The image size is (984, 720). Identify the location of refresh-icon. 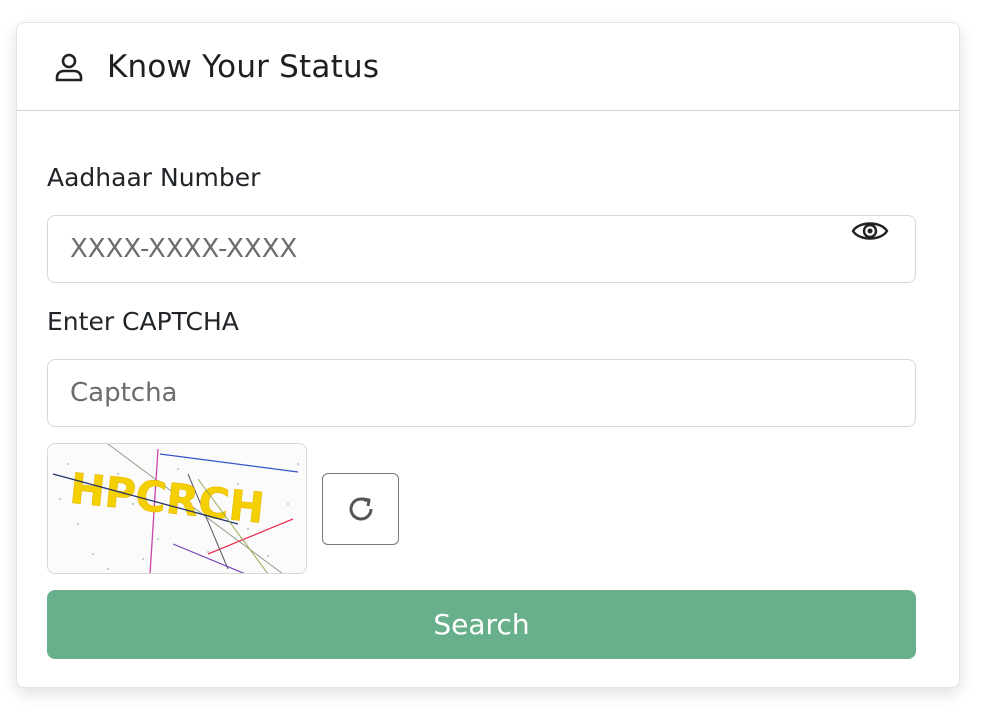
(361, 509).